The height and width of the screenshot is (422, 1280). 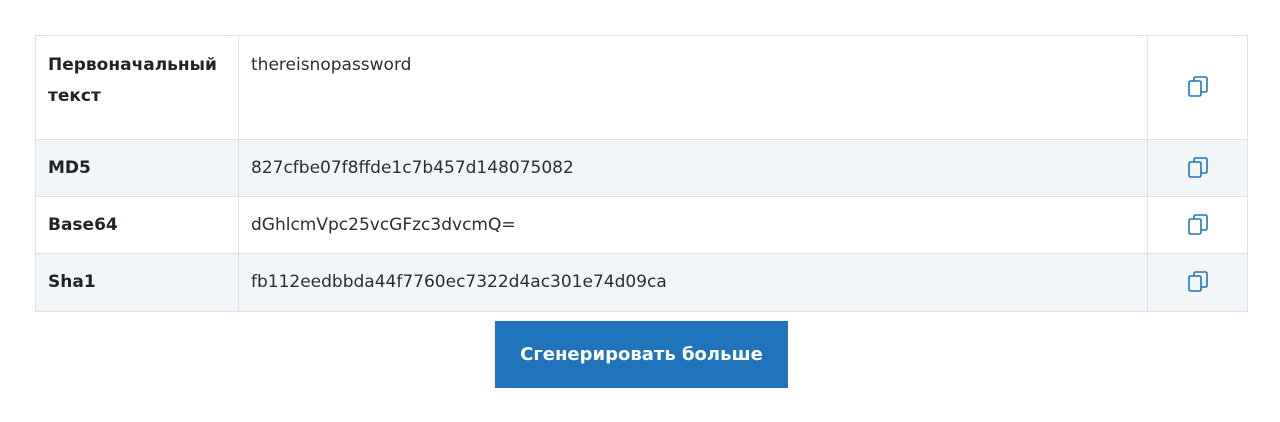 I want to click on row-label: Первоначальный текст, so click(x=137, y=87).